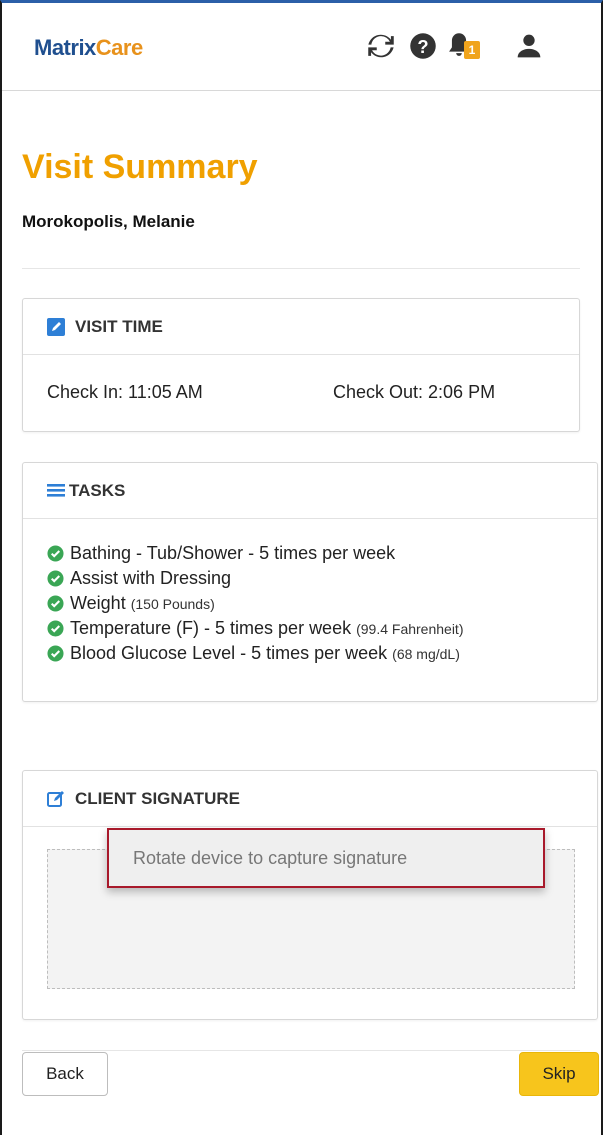 The image size is (603, 1135). What do you see at coordinates (229, 653) in the screenshot?
I see `task-label: Blood Glucose Level - 5 times per week` at bounding box center [229, 653].